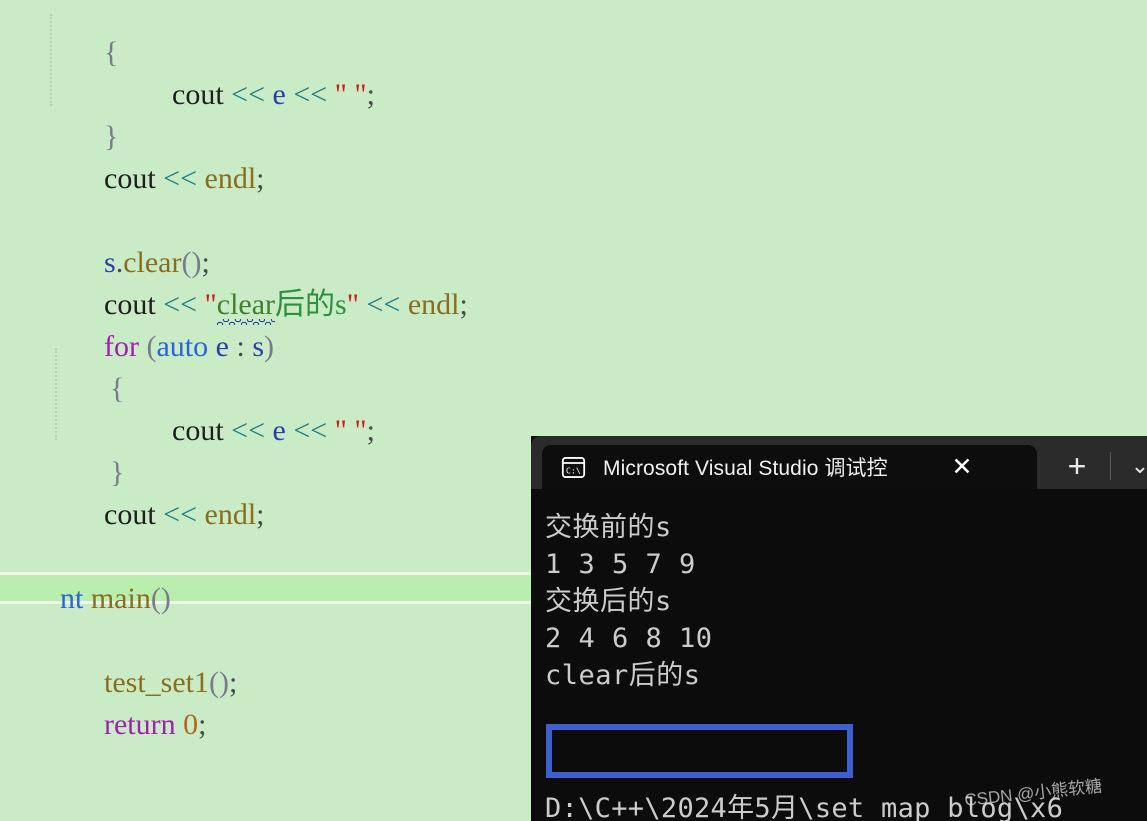 The image size is (1147, 821). What do you see at coordinates (191, 724) in the screenshot?
I see `code-token-zero: 0` at bounding box center [191, 724].